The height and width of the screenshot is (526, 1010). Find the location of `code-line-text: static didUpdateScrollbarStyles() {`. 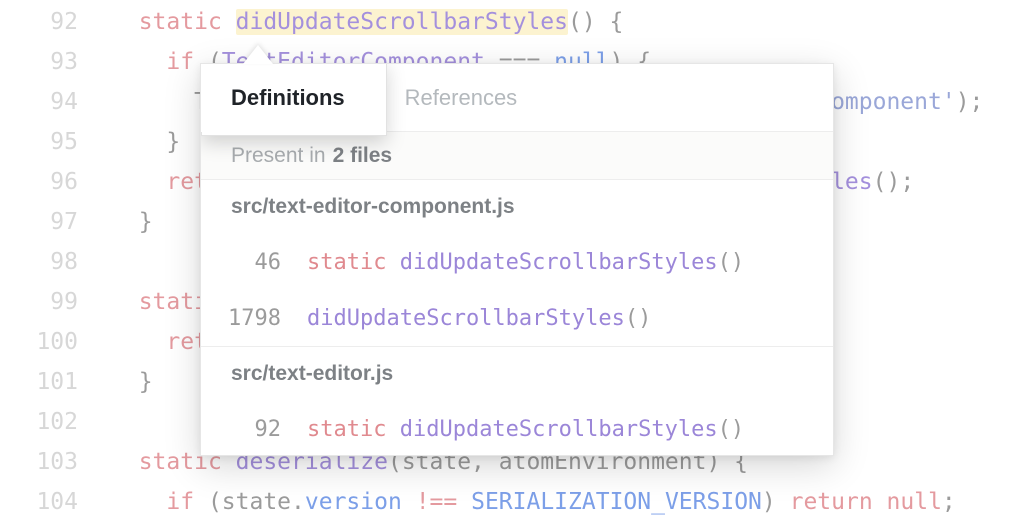

code-line-text: static didUpdateScrollbarStyles() { is located at coordinates (549, 22).